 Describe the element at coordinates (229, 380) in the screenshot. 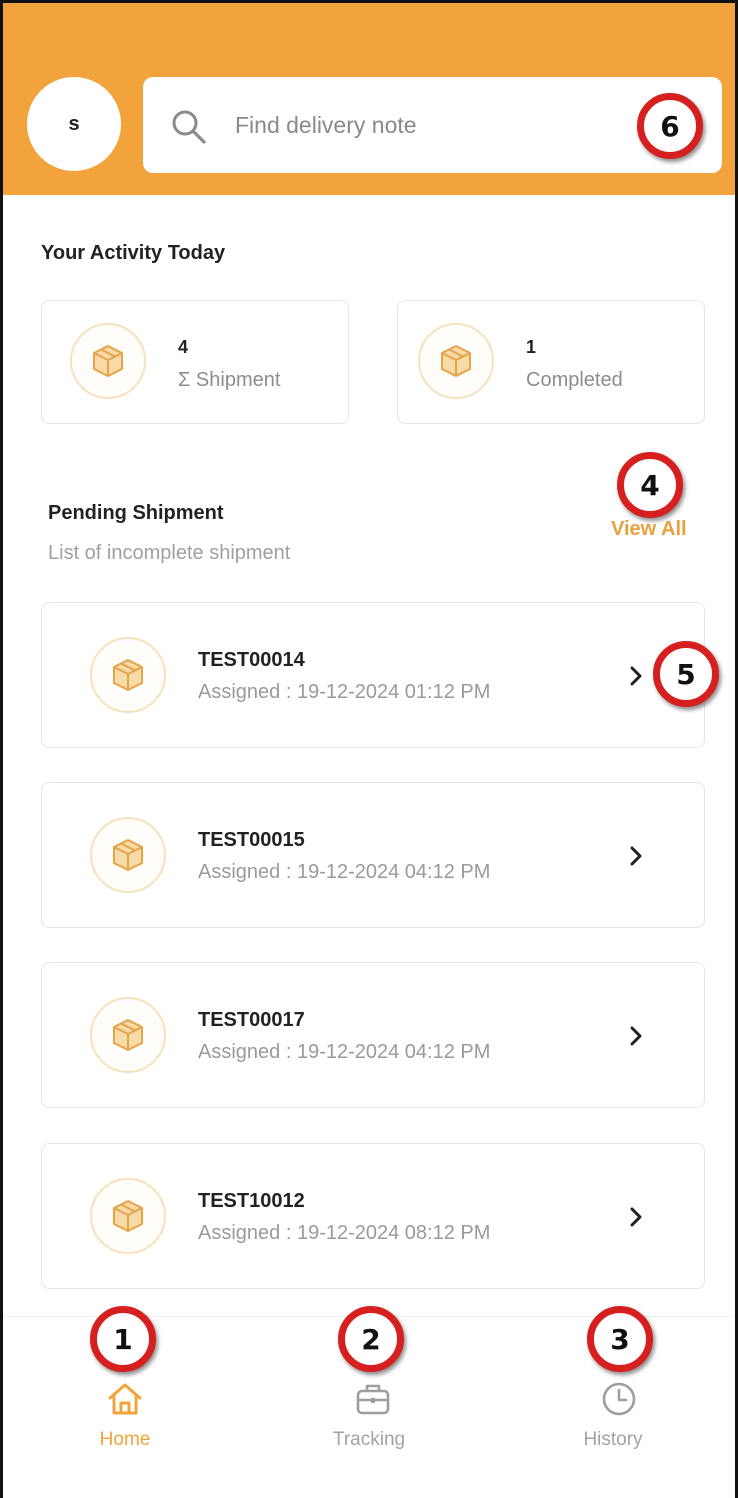

I see `stat-label: Σ Shipment` at that location.